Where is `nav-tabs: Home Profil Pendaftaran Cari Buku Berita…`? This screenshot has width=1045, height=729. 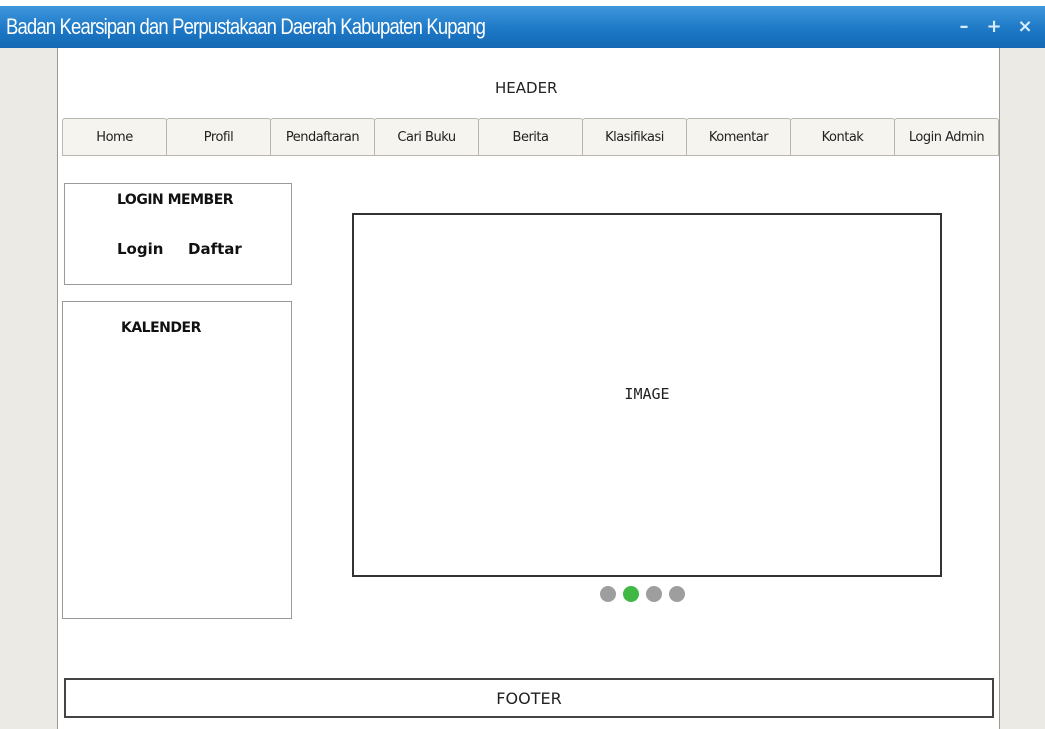
nav-tabs: Home Profil Pendaftaran Cari Buku Berita… is located at coordinates (530, 137).